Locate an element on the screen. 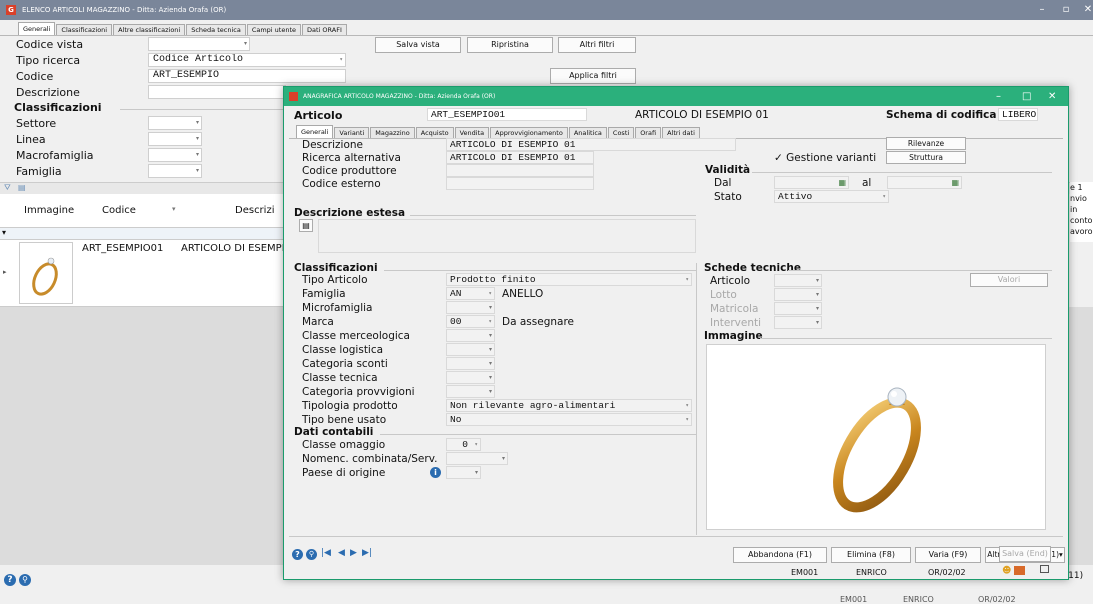 This screenshot has height=604, width=1093. section-divider is located at coordinates (538, 434).